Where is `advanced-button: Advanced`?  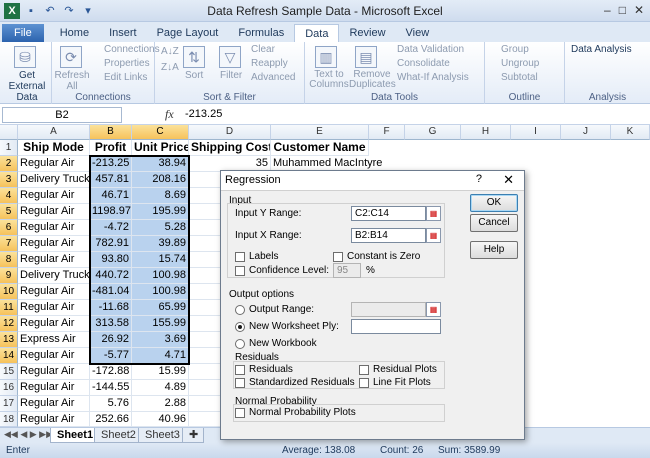
advanced-button: Advanced is located at coordinates (273, 77).